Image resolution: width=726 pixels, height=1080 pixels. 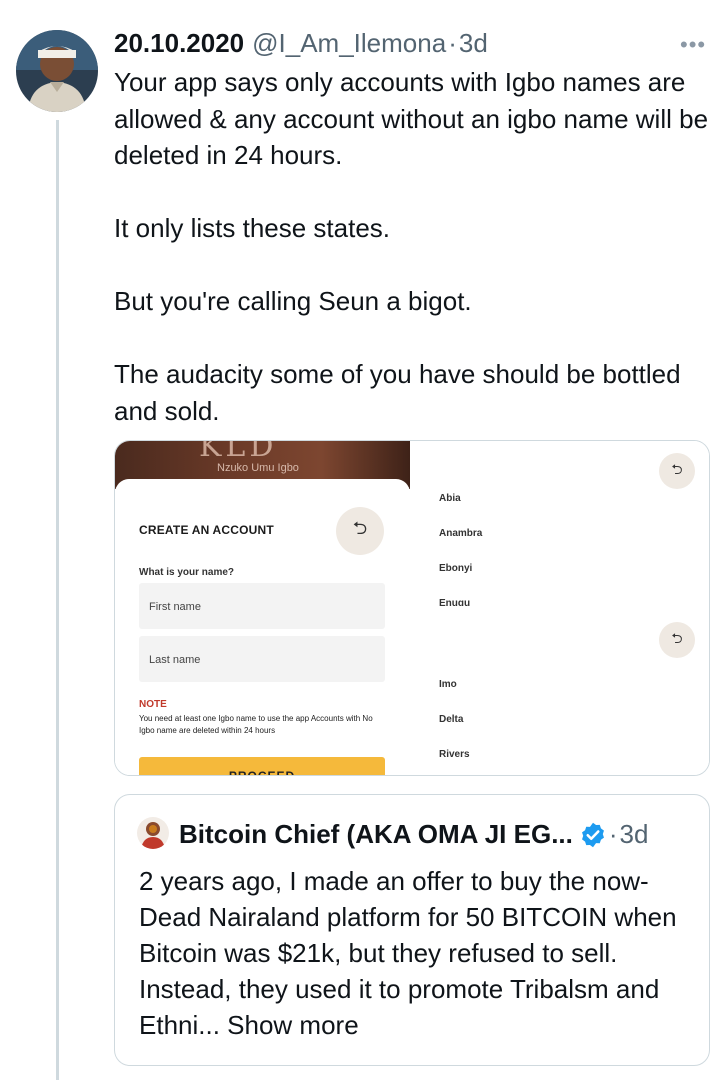 I want to click on state-list-item: Anambra, so click(x=460, y=533).